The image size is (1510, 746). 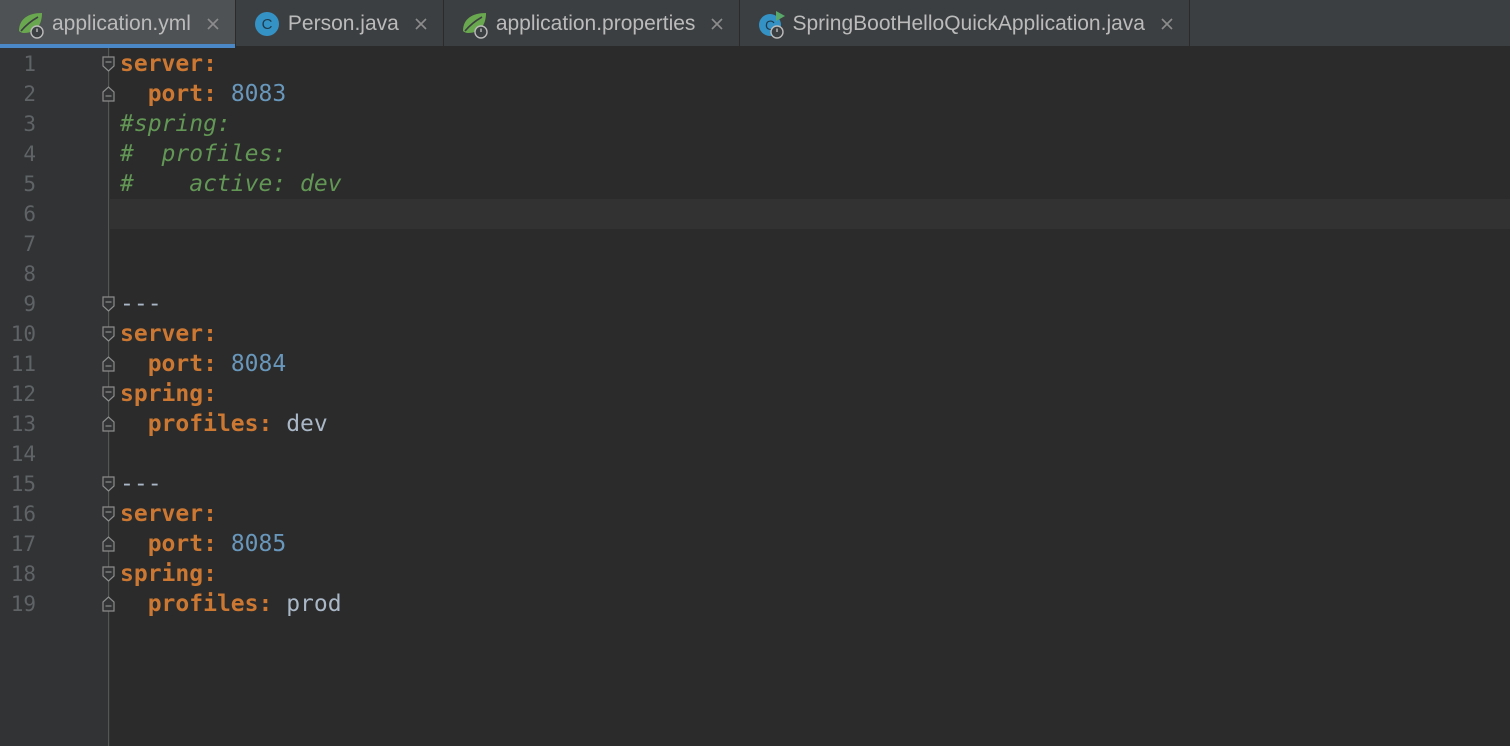 I want to click on tab-label: Person.java, so click(x=343, y=23).